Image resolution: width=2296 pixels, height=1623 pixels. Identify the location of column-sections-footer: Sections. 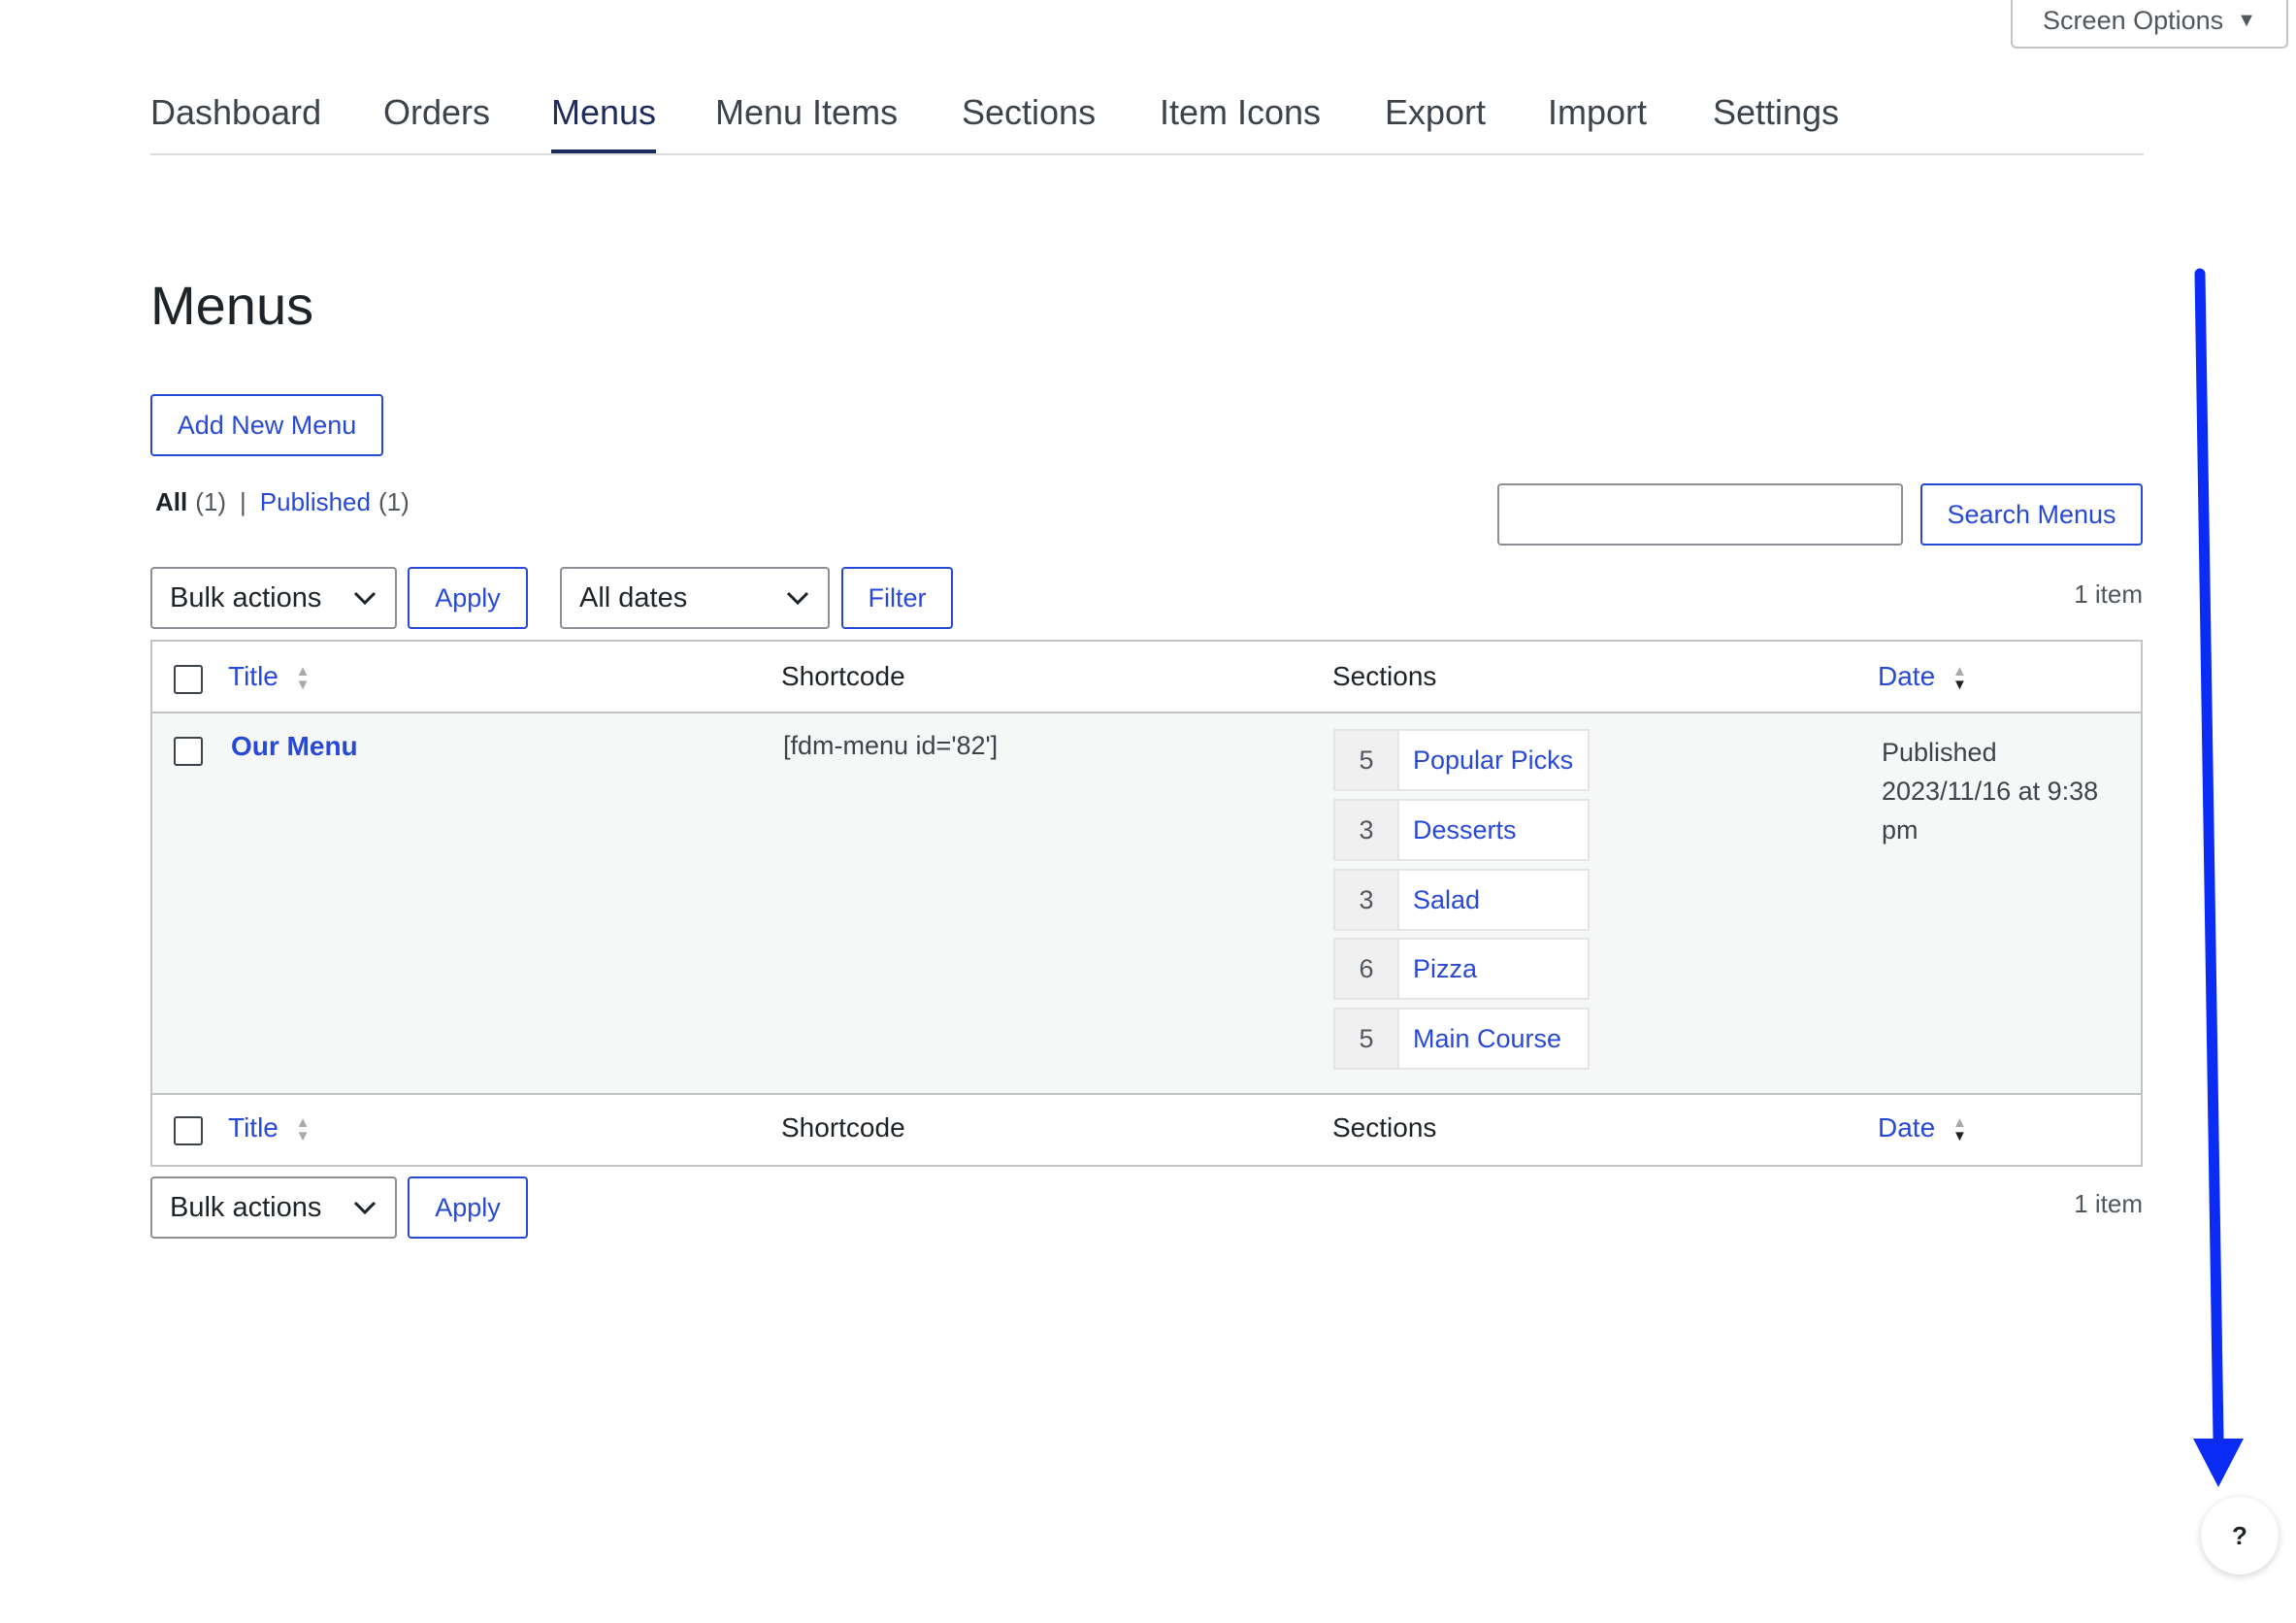
(1384, 1128).